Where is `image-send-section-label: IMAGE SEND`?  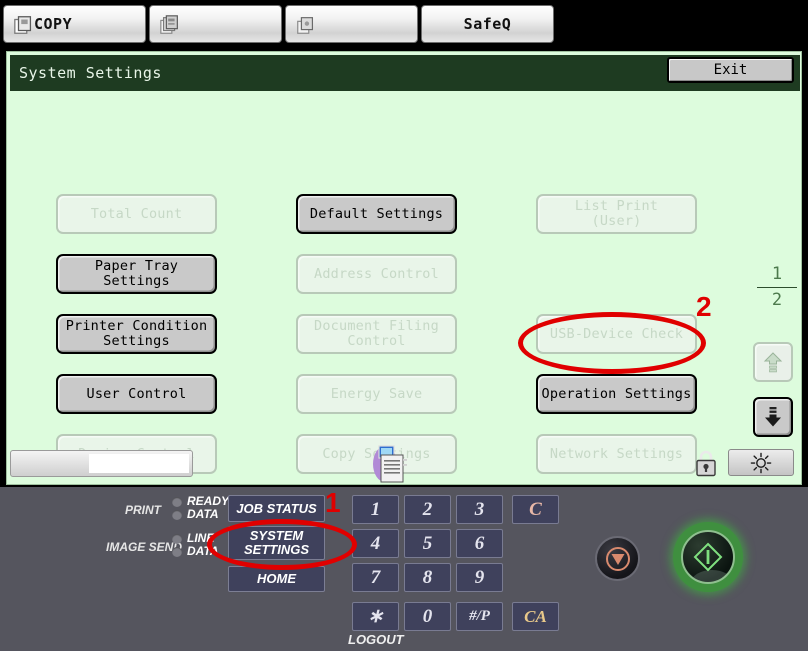
image-send-section-label: IMAGE SEND is located at coordinates (144, 547).